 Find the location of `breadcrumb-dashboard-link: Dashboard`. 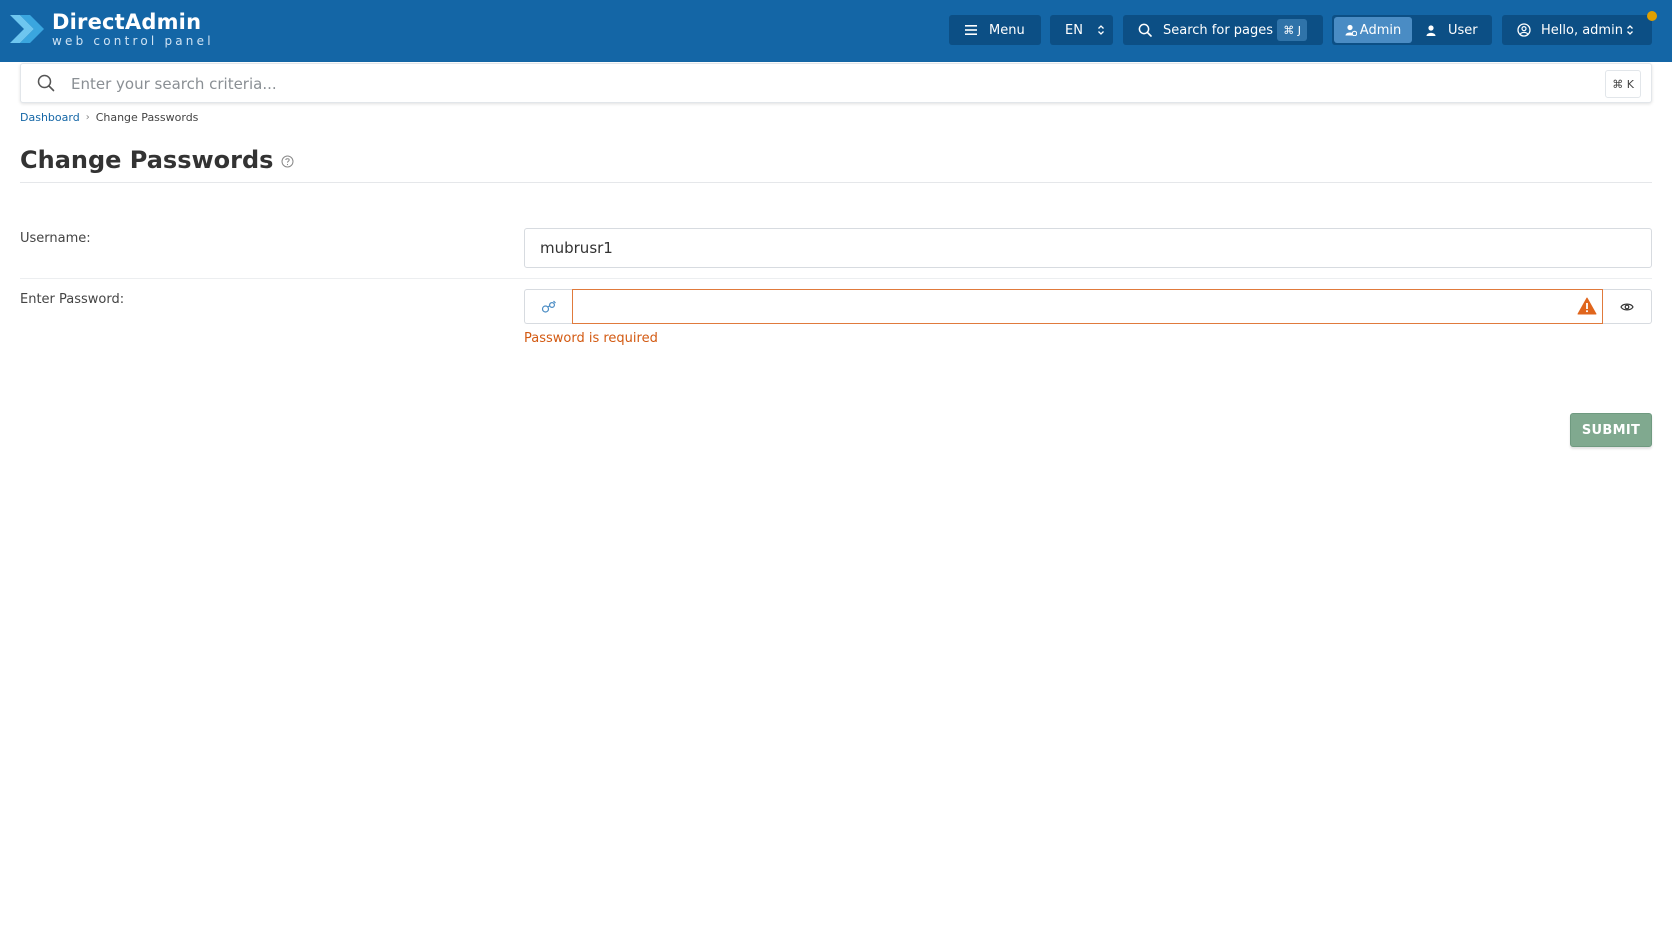

breadcrumb-dashboard-link: Dashboard is located at coordinates (50, 117).